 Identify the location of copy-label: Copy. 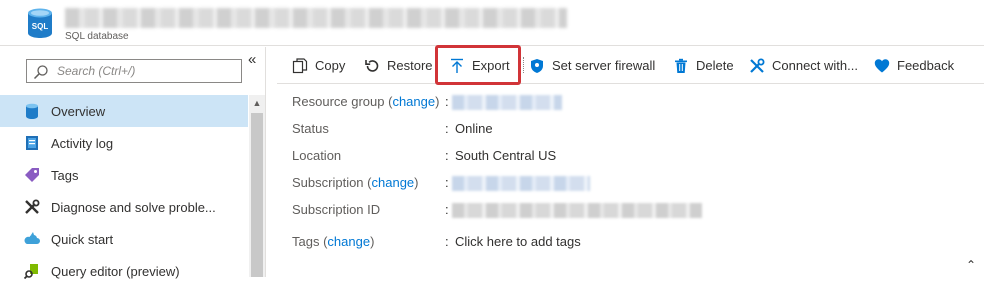
(330, 65).